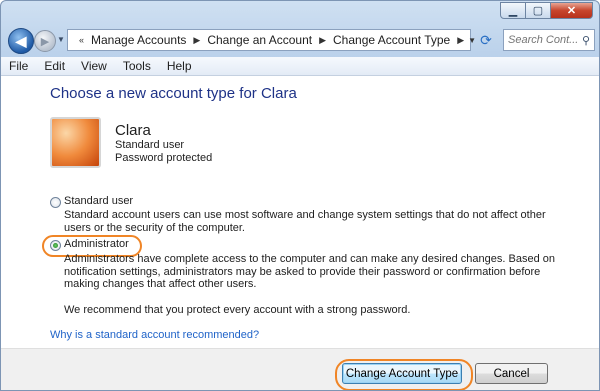  What do you see at coordinates (94, 66) in the screenshot?
I see `menu-view: View` at bounding box center [94, 66].